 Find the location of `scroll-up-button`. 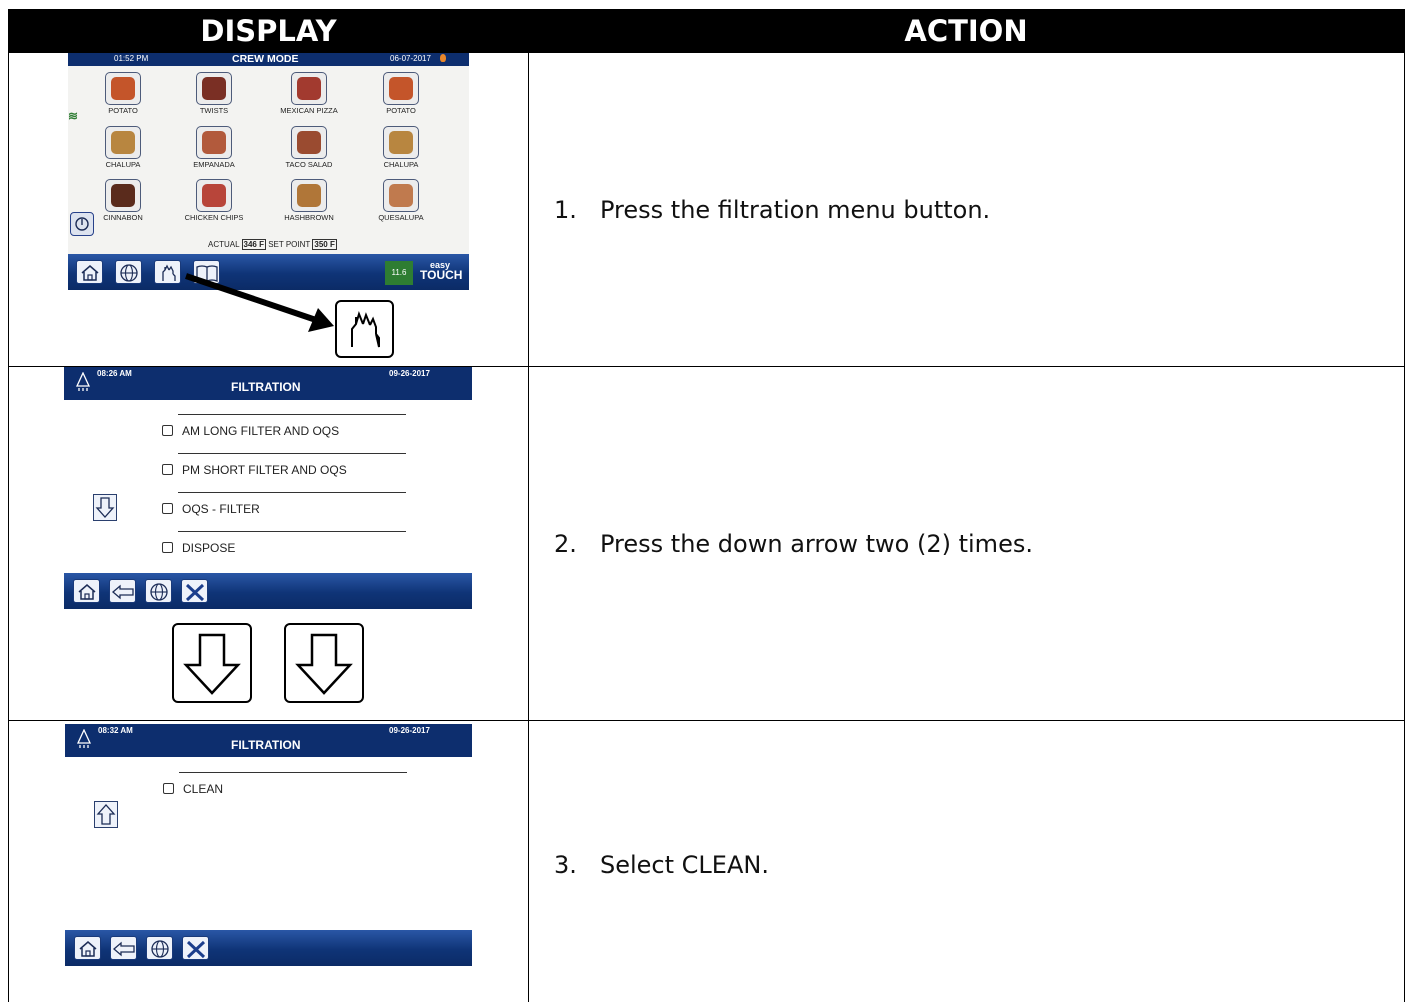

scroll-up-button is located at coordinates (106, 814).